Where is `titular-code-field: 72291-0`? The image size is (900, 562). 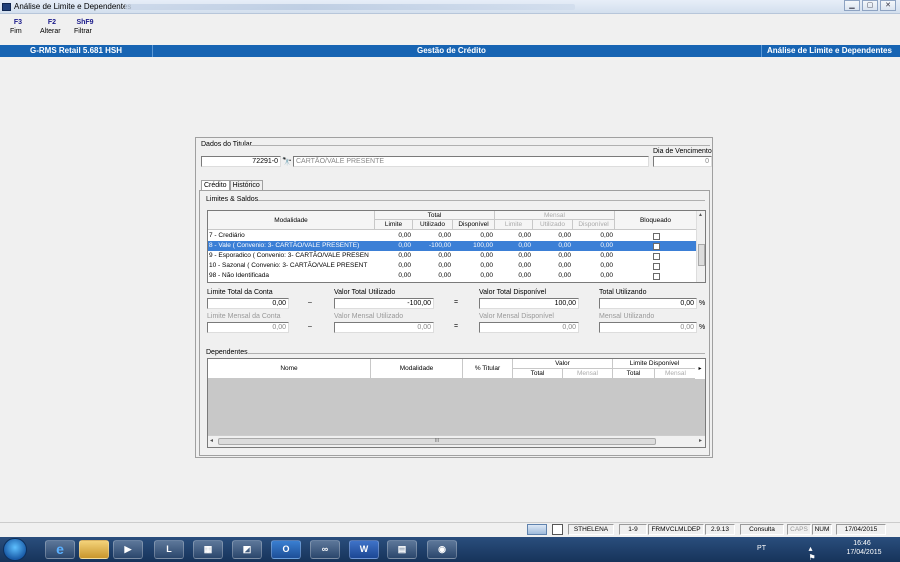 titular-code-field: 72291-0 is located at coordinates (241, 161).